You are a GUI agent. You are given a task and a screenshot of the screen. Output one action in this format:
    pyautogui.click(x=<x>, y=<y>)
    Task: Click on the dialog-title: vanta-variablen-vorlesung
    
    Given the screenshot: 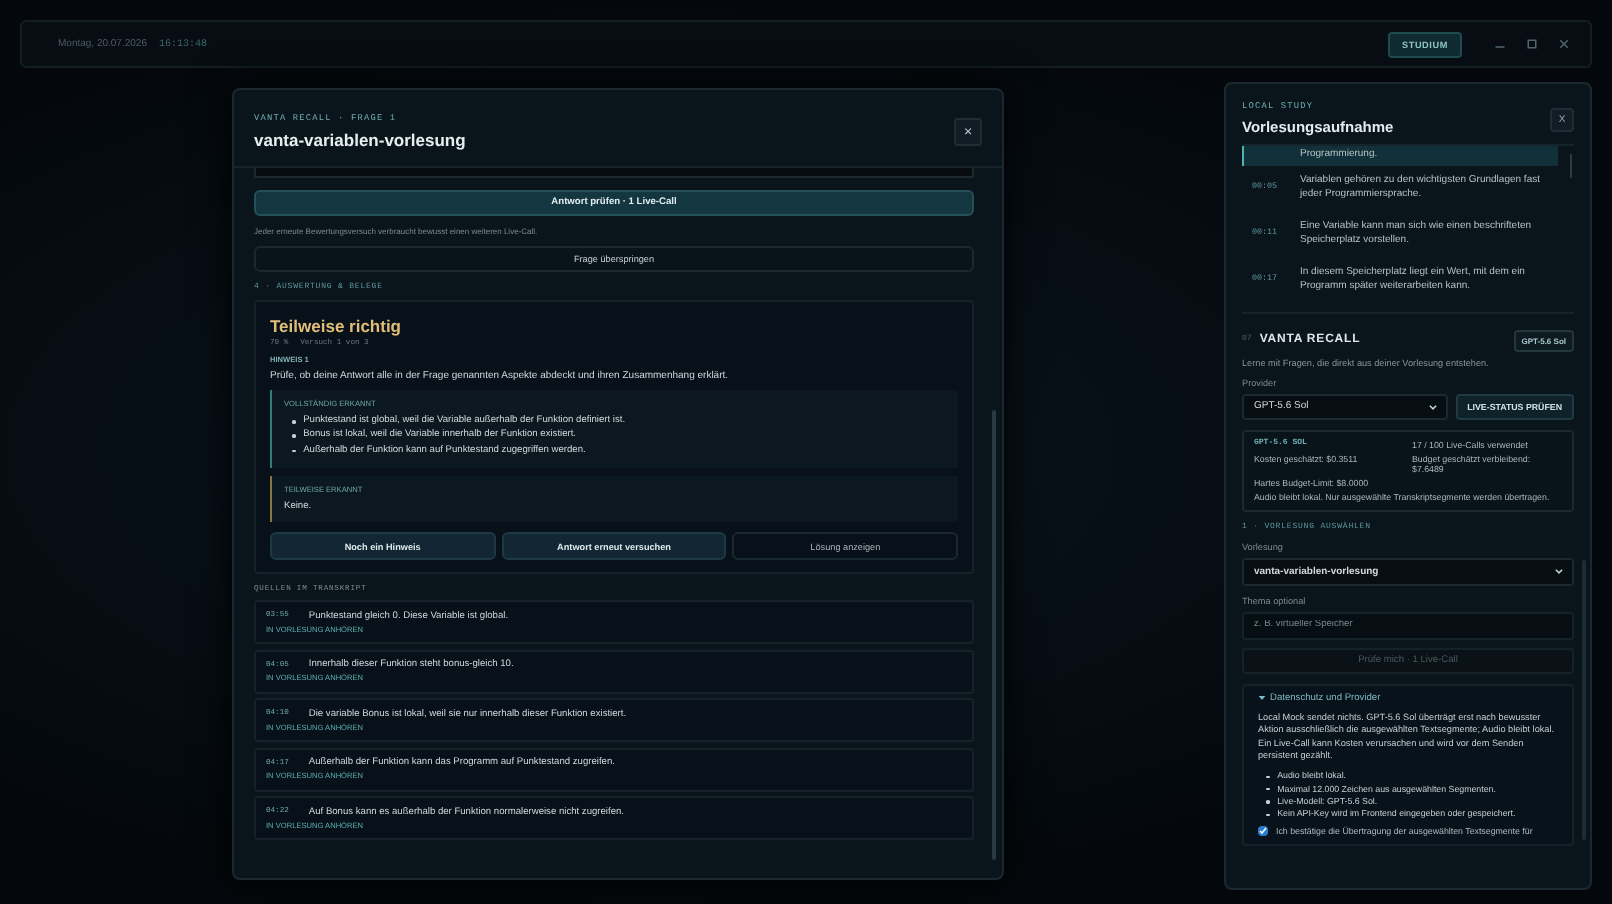 What is the action you would take?
    pyautogui.click(x=360, y=140)
    